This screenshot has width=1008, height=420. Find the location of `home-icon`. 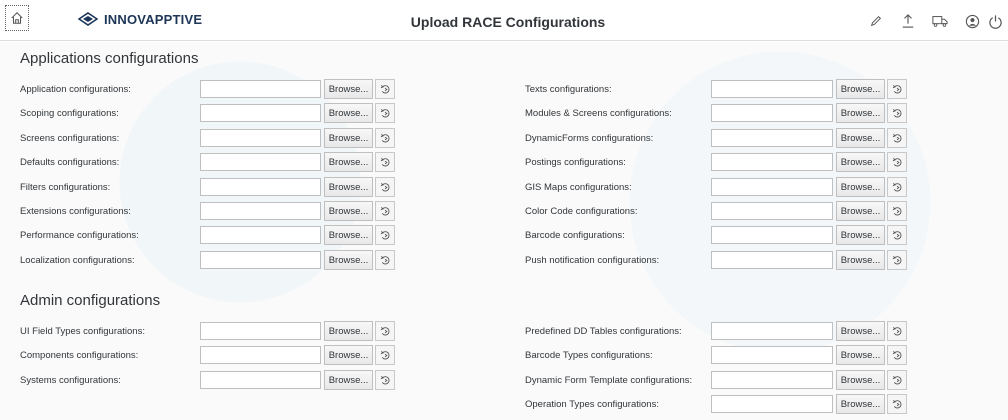

home-icon is located at coordinates (17, 18).